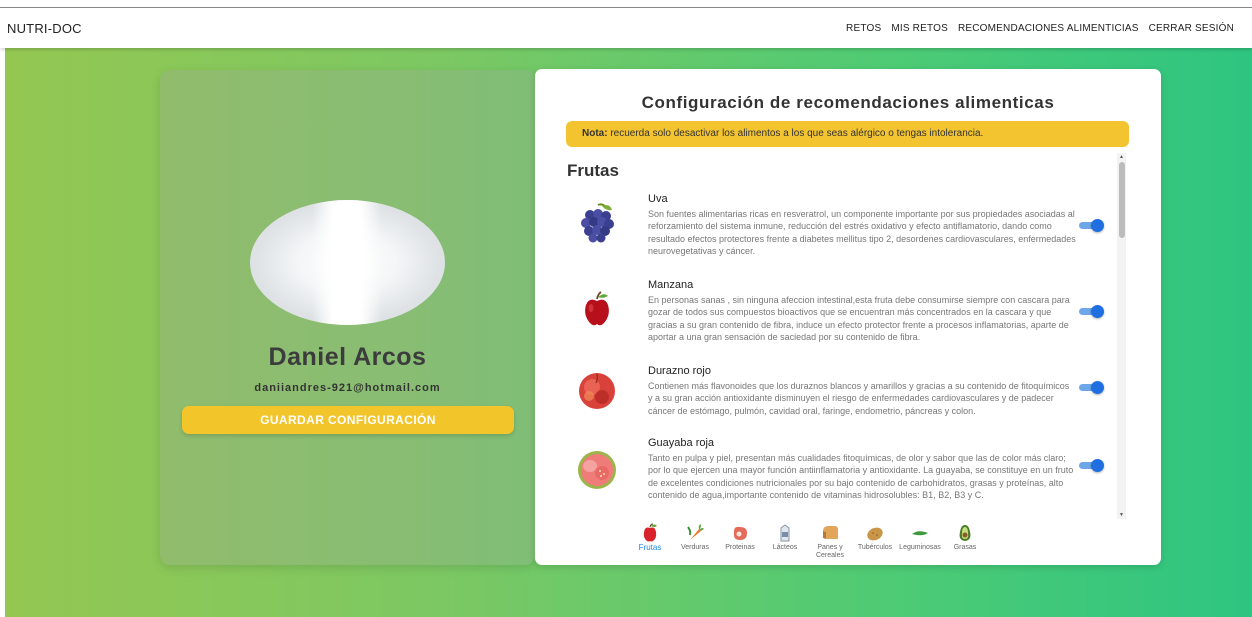  I want to click on nav-link-mis-retos: MIS RETOS, so click(919, 28).